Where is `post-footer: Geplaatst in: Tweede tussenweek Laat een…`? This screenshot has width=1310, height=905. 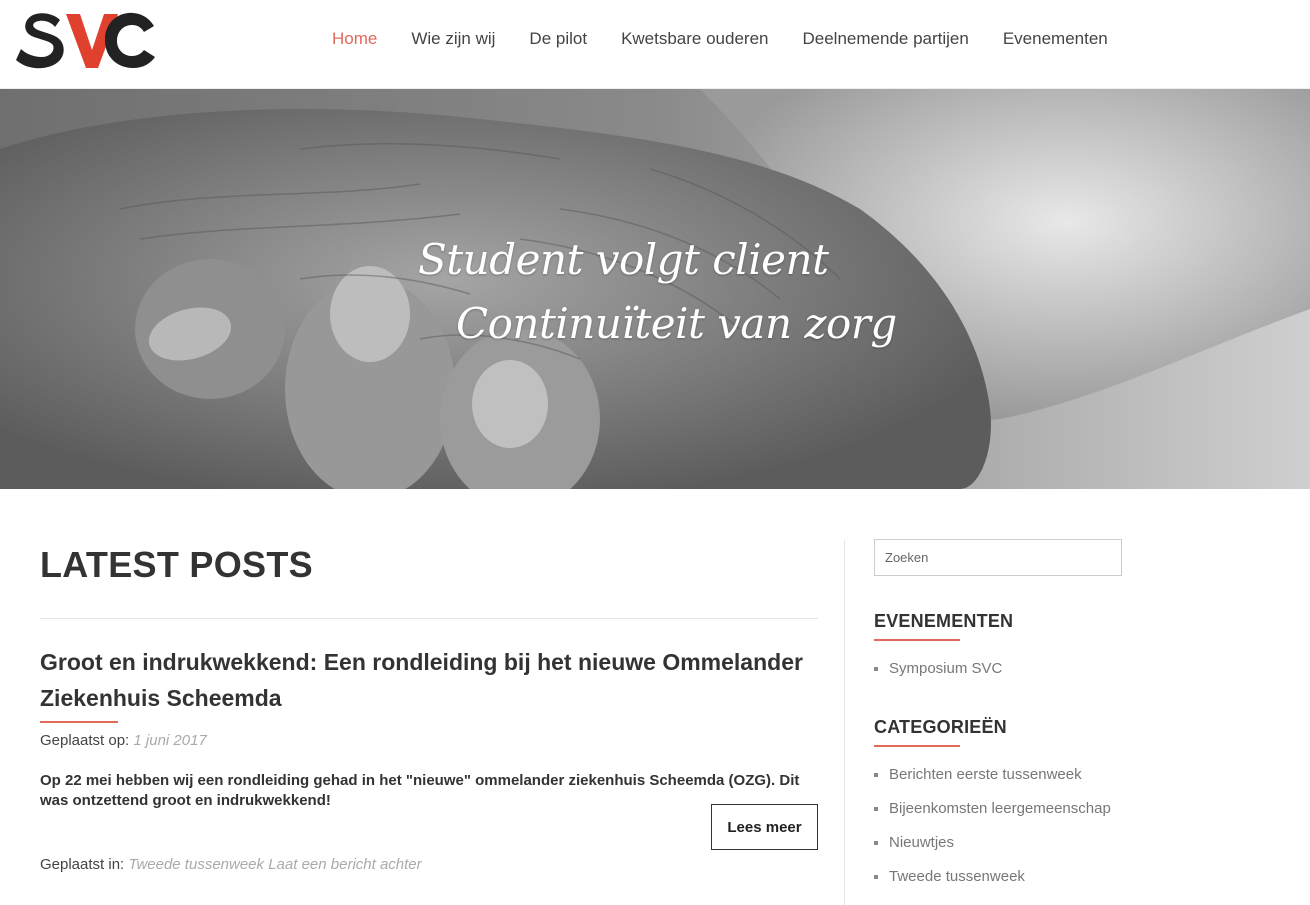
post-footer: Geplaatst in: Tweede tussenweek Laat een… is located at coordinates (231, 864).